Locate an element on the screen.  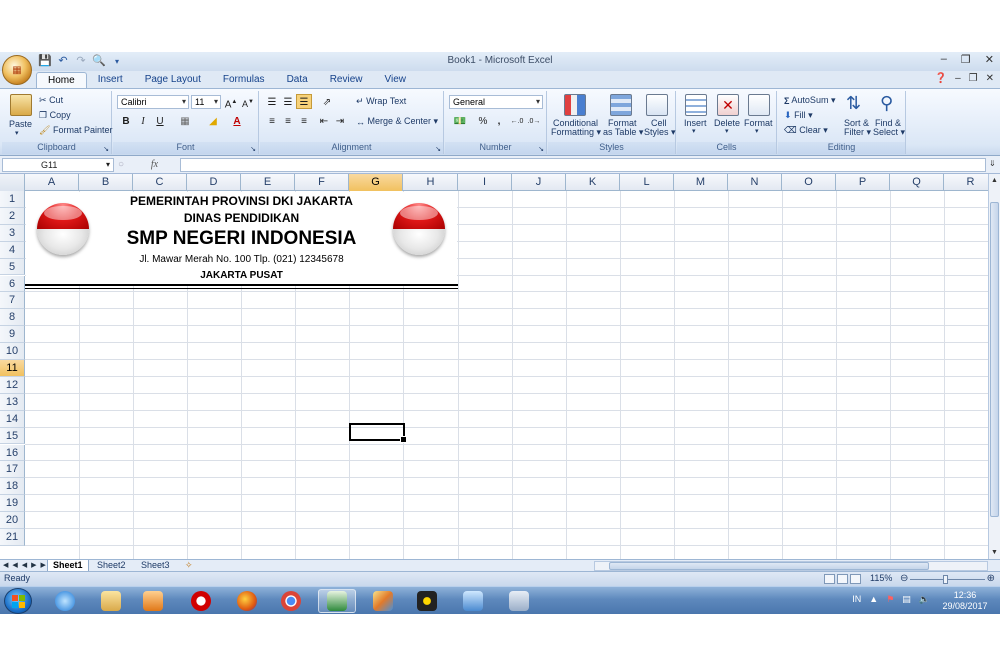
format-painter-button: 🖌 Format Painter is located at coordinates (75, 130).